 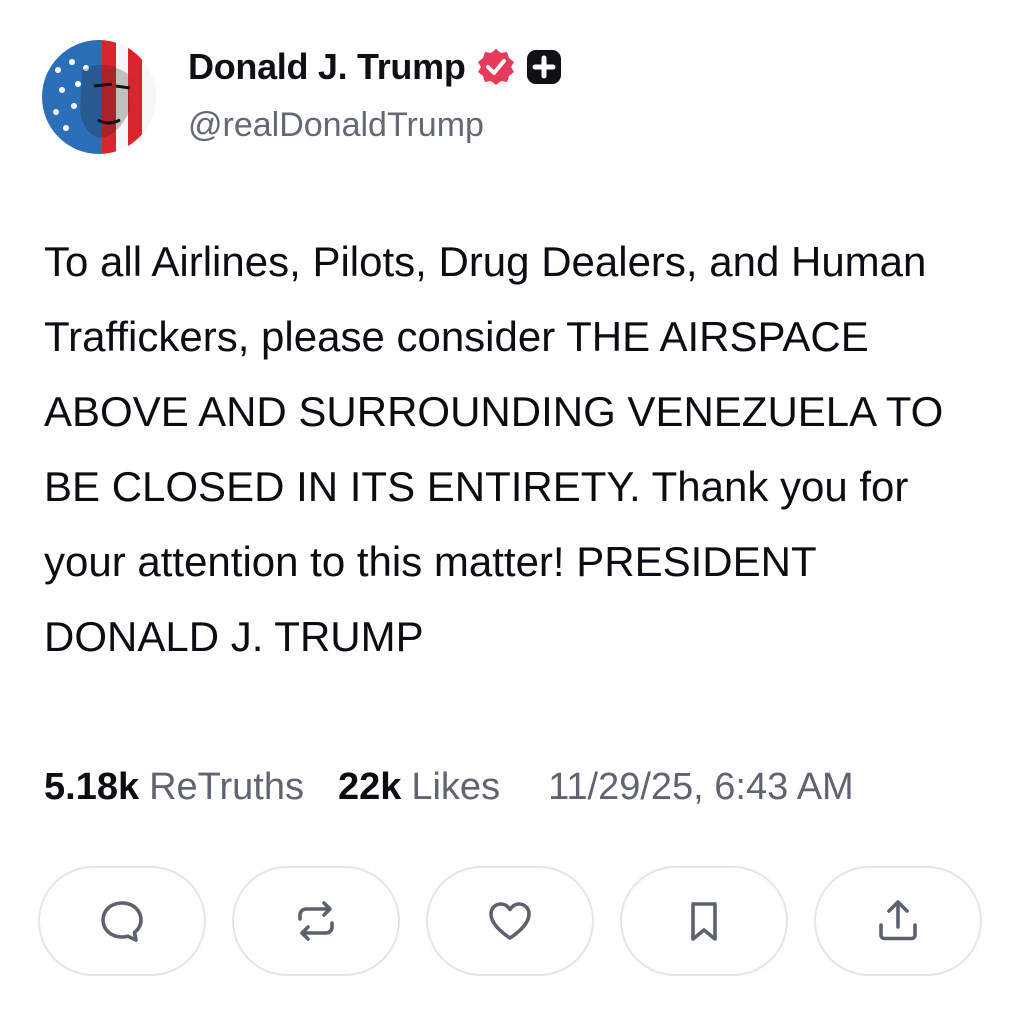 I want to click on avatar, so click(x=99, y=97).